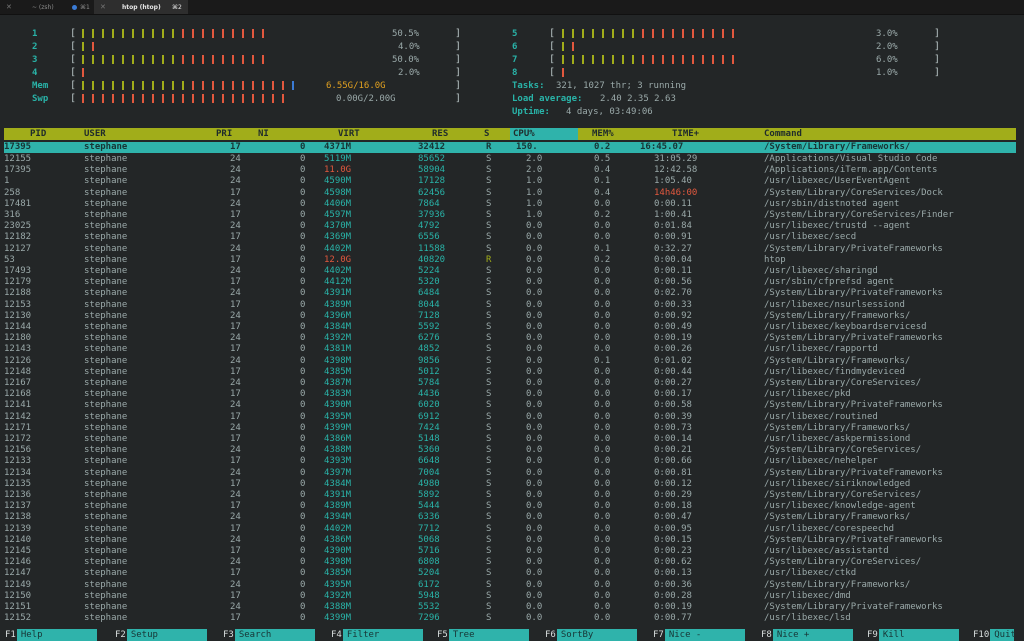 The image size is (1024, 641). What do you see at coordinates (912, 635) in the screenshot?
I see `f9-kill-button: F9 Kill` at bounding box center [912, 635].